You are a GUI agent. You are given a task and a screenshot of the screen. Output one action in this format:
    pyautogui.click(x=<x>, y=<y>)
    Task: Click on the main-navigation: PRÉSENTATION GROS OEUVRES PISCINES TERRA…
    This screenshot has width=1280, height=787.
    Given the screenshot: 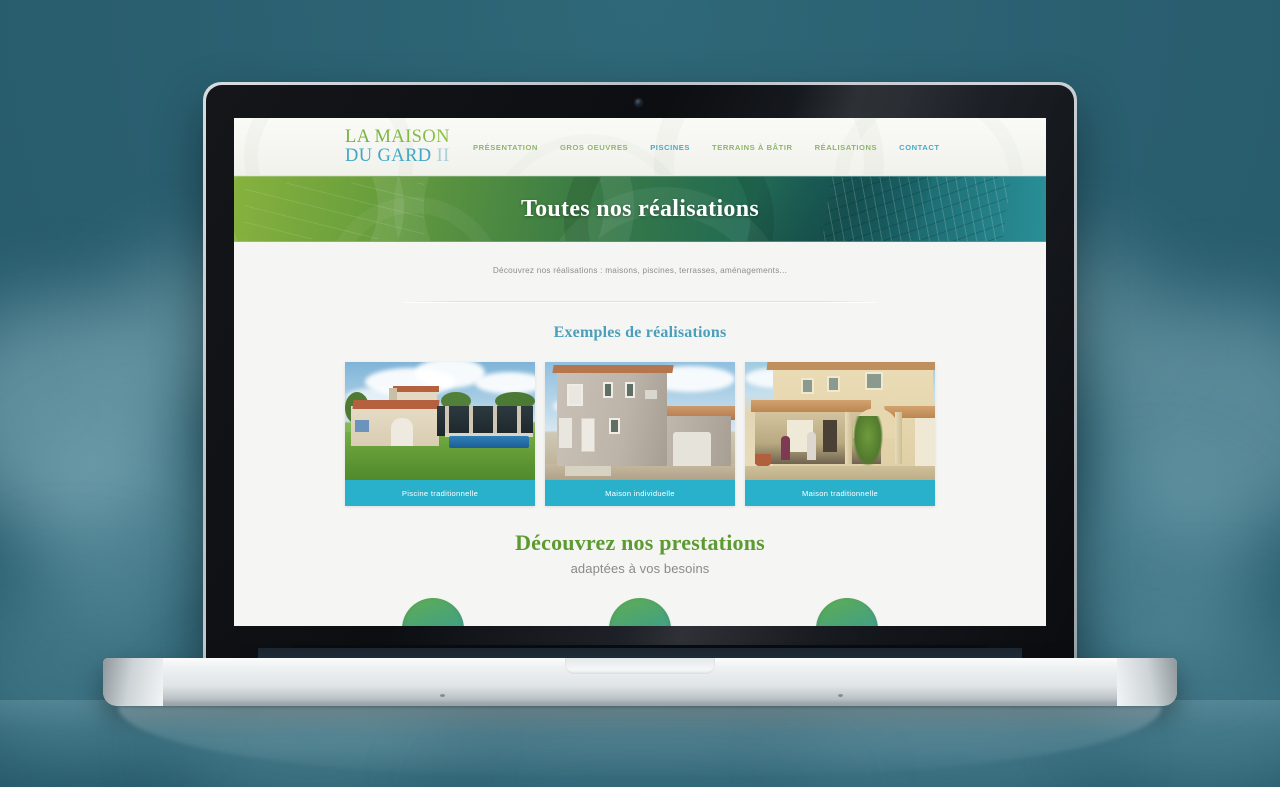 What is the action you would take?
    pyautogui.click(x=754, y=146)
    